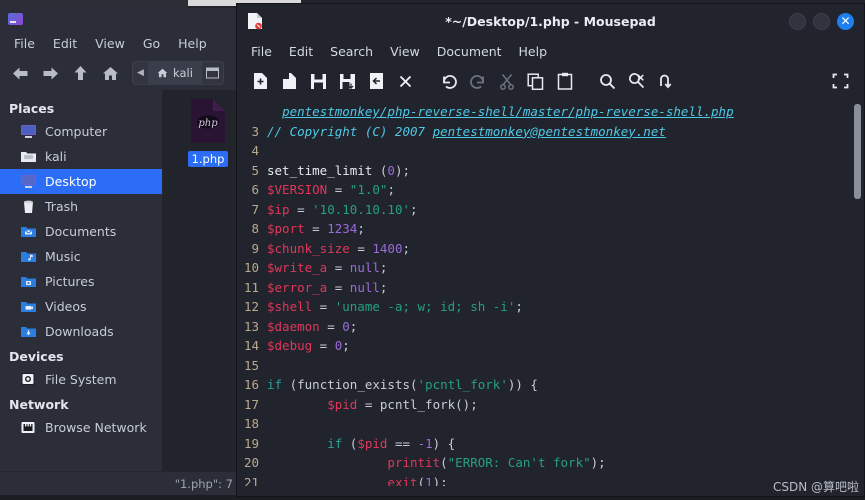 The image size is (865, 500). What do you see at coordinates (251, 443) in the screenshot?
I see `line-number: 19` at bounding box center [251, 443].